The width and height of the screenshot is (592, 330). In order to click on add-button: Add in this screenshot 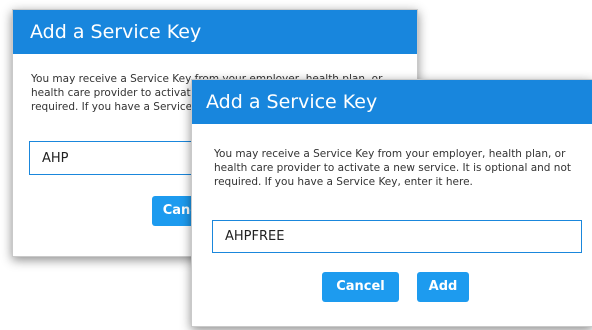, I will do `click(443, 287)`.